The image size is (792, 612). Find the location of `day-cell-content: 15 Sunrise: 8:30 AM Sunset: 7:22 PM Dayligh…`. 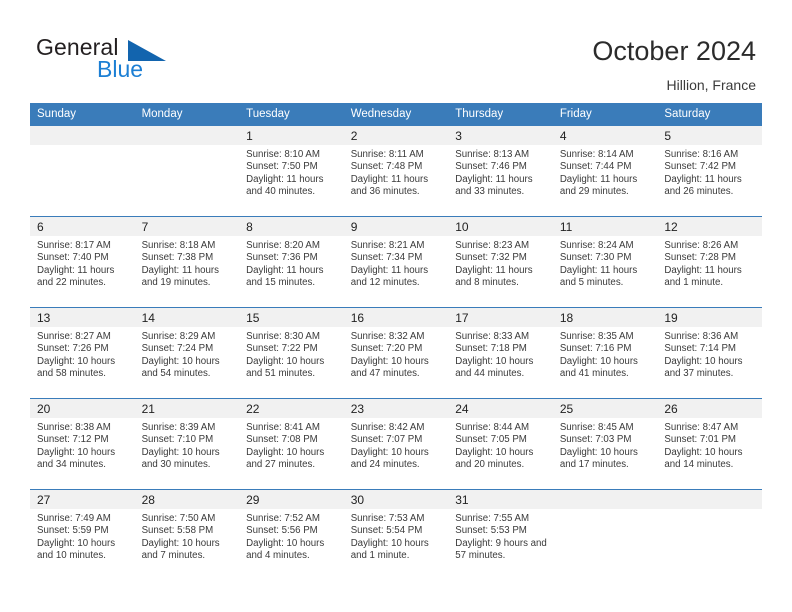

day-cell-content: 15 Sunrise: 8:30 AM Sunset: 7:22 PM Dayligh… is located at coordinates (291, 353).